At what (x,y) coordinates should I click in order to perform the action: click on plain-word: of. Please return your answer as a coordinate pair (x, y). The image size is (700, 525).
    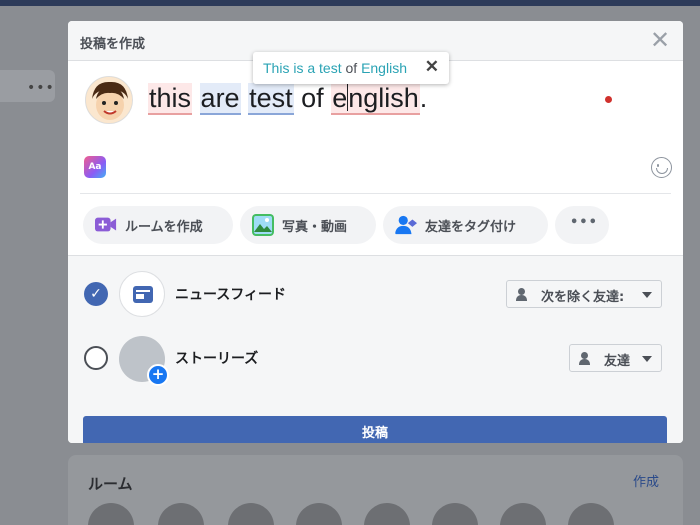
    Looking at the image, I should click on (312, 98).